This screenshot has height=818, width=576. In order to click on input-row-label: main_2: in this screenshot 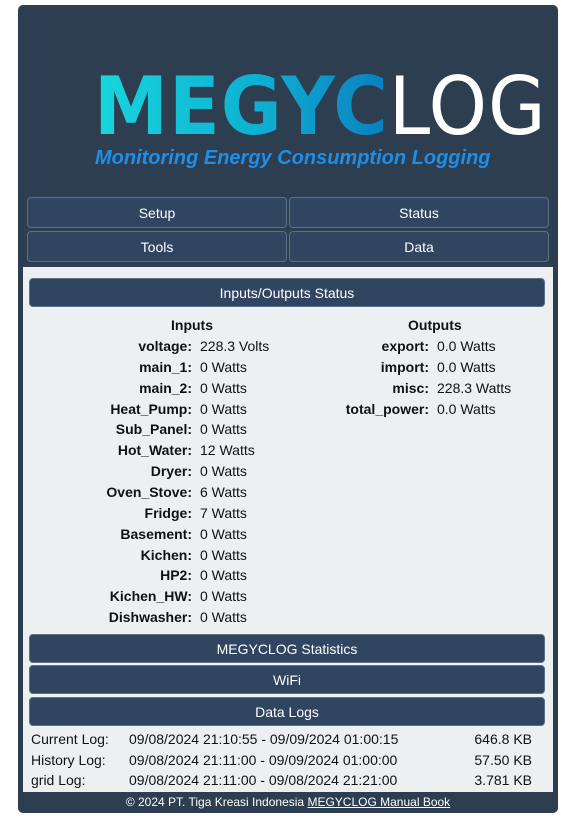, I will do `click(165, 387)`.